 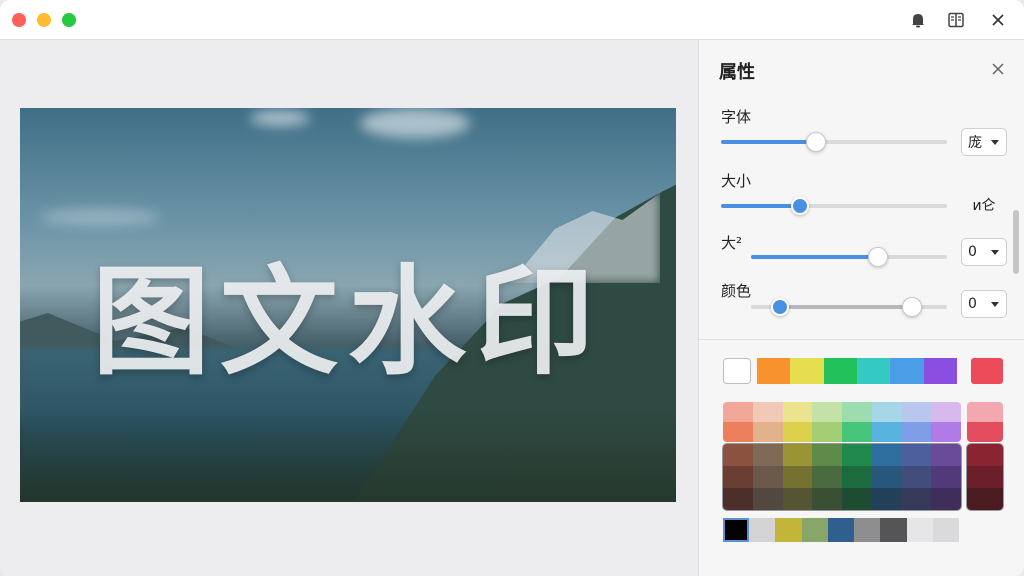 I want to click on window-minimize-button, so click(x=44, y=20).